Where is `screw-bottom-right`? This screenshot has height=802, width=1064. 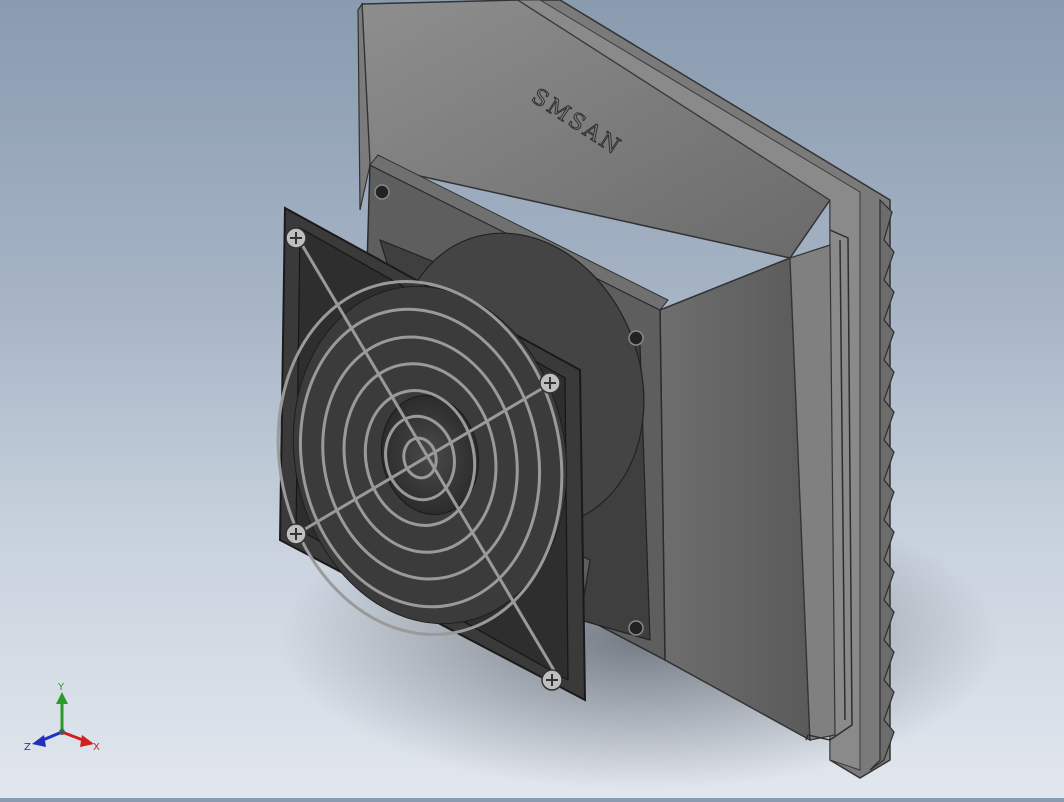 screw-bottom-right is located at coordinates (552, 680).